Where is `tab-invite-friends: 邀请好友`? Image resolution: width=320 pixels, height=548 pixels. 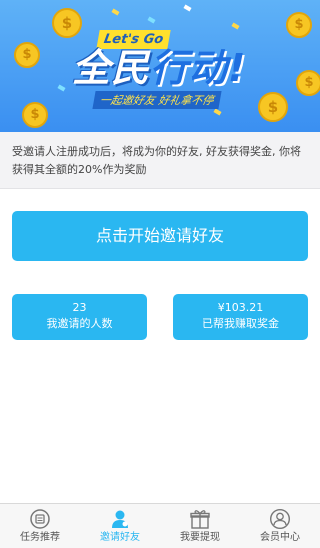
tab-invite-friends: 邀请好友 is located at coordinates (120, 526).